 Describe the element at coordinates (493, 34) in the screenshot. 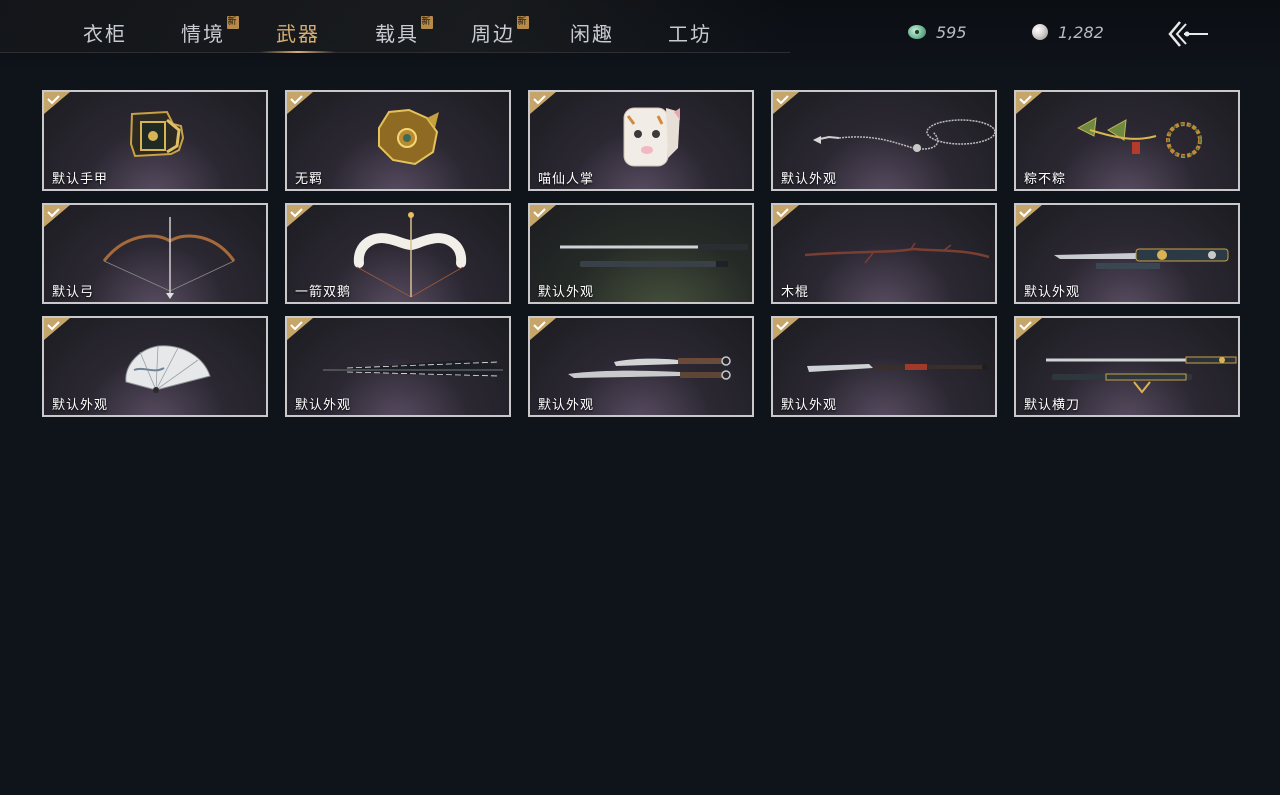

I see `tab-label: 周边` at that location.